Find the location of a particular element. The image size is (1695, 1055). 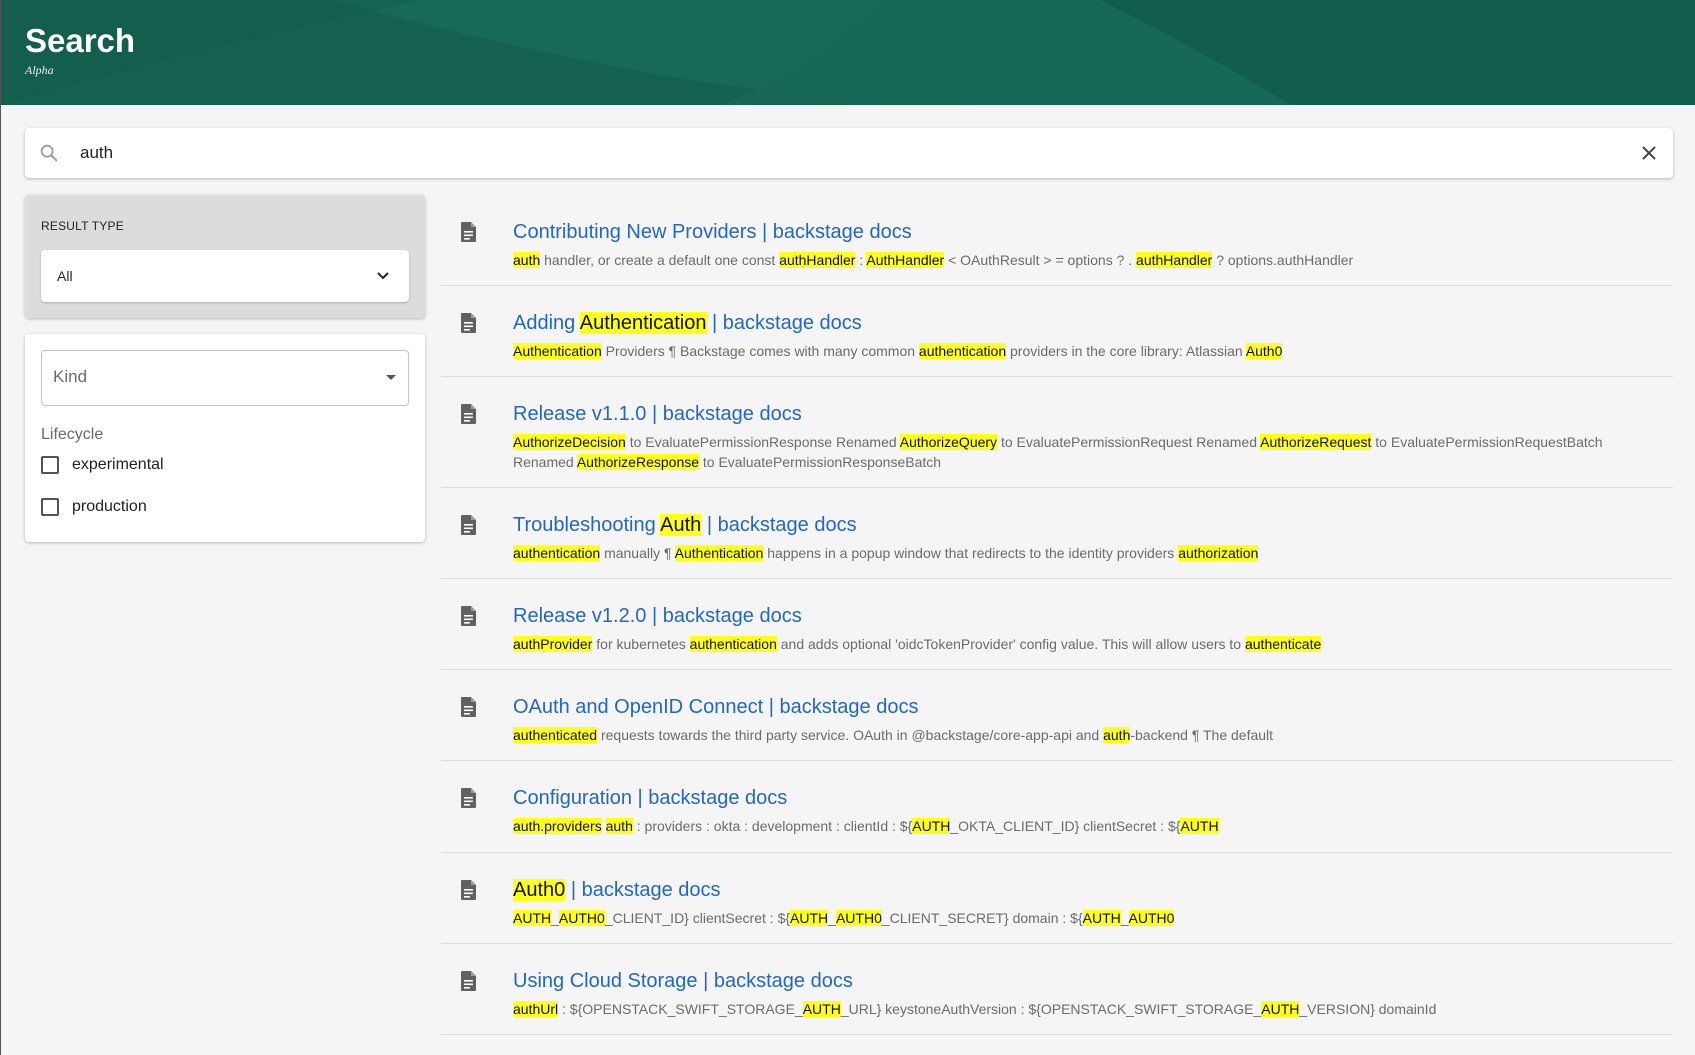

snippet-text: : is located at coordinates (861, 260).